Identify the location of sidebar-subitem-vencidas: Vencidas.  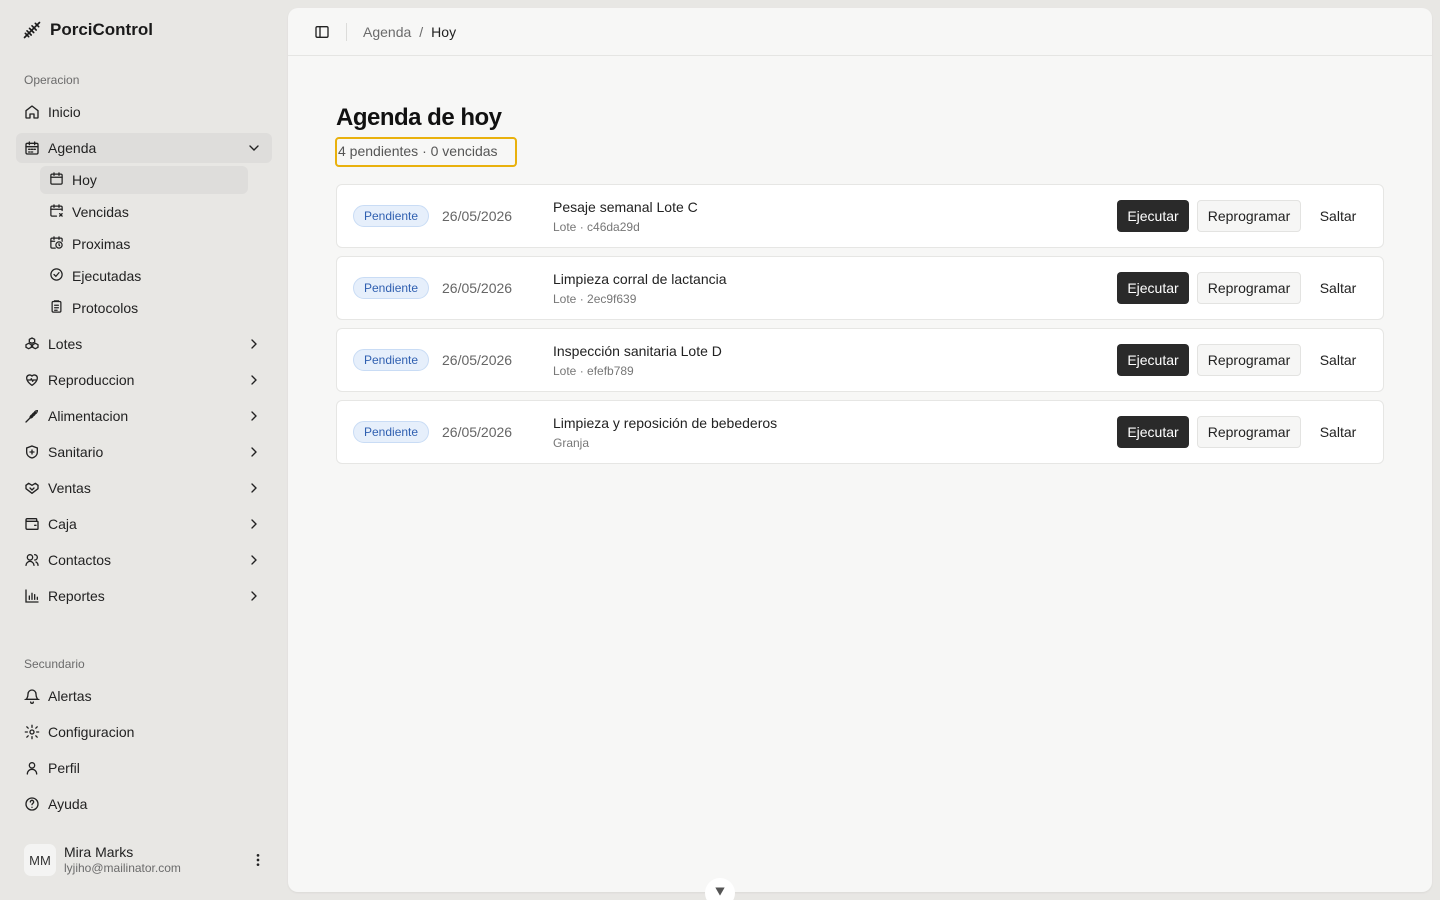
(144, 212).